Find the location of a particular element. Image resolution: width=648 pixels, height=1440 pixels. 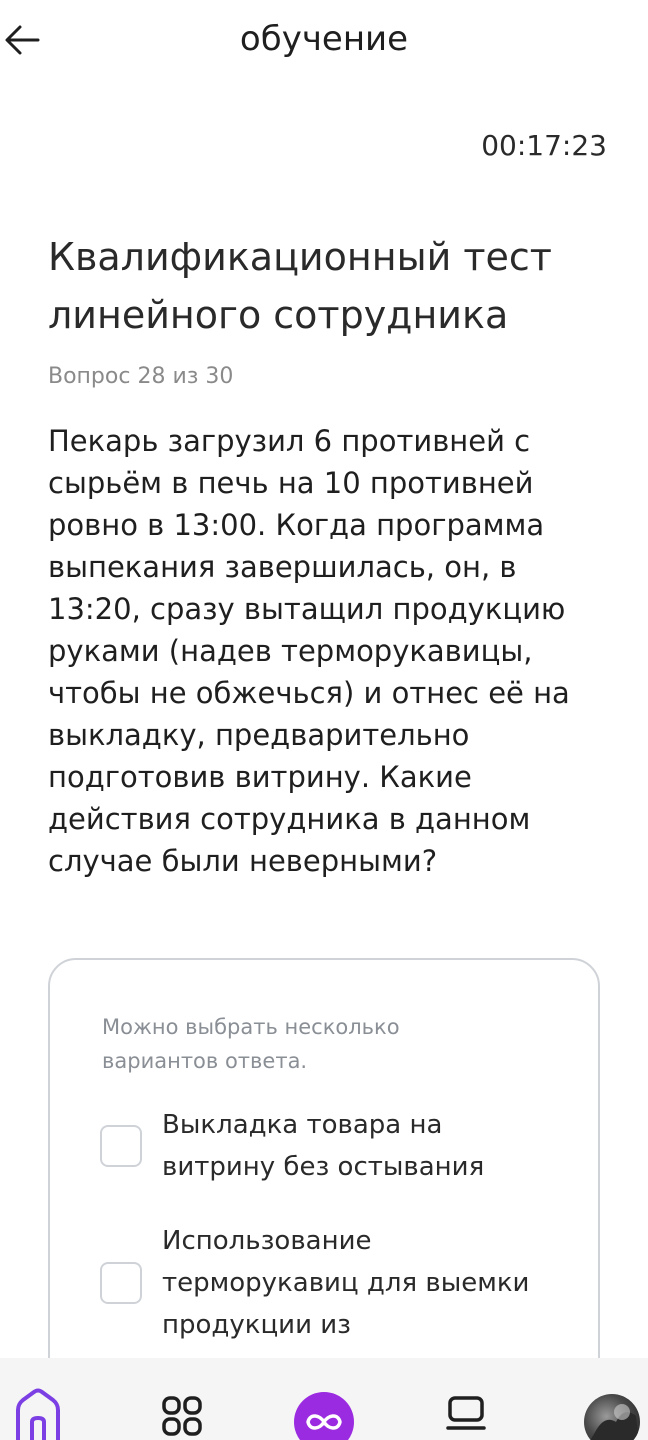

center-action-button is located at coordinates (324, 1416).